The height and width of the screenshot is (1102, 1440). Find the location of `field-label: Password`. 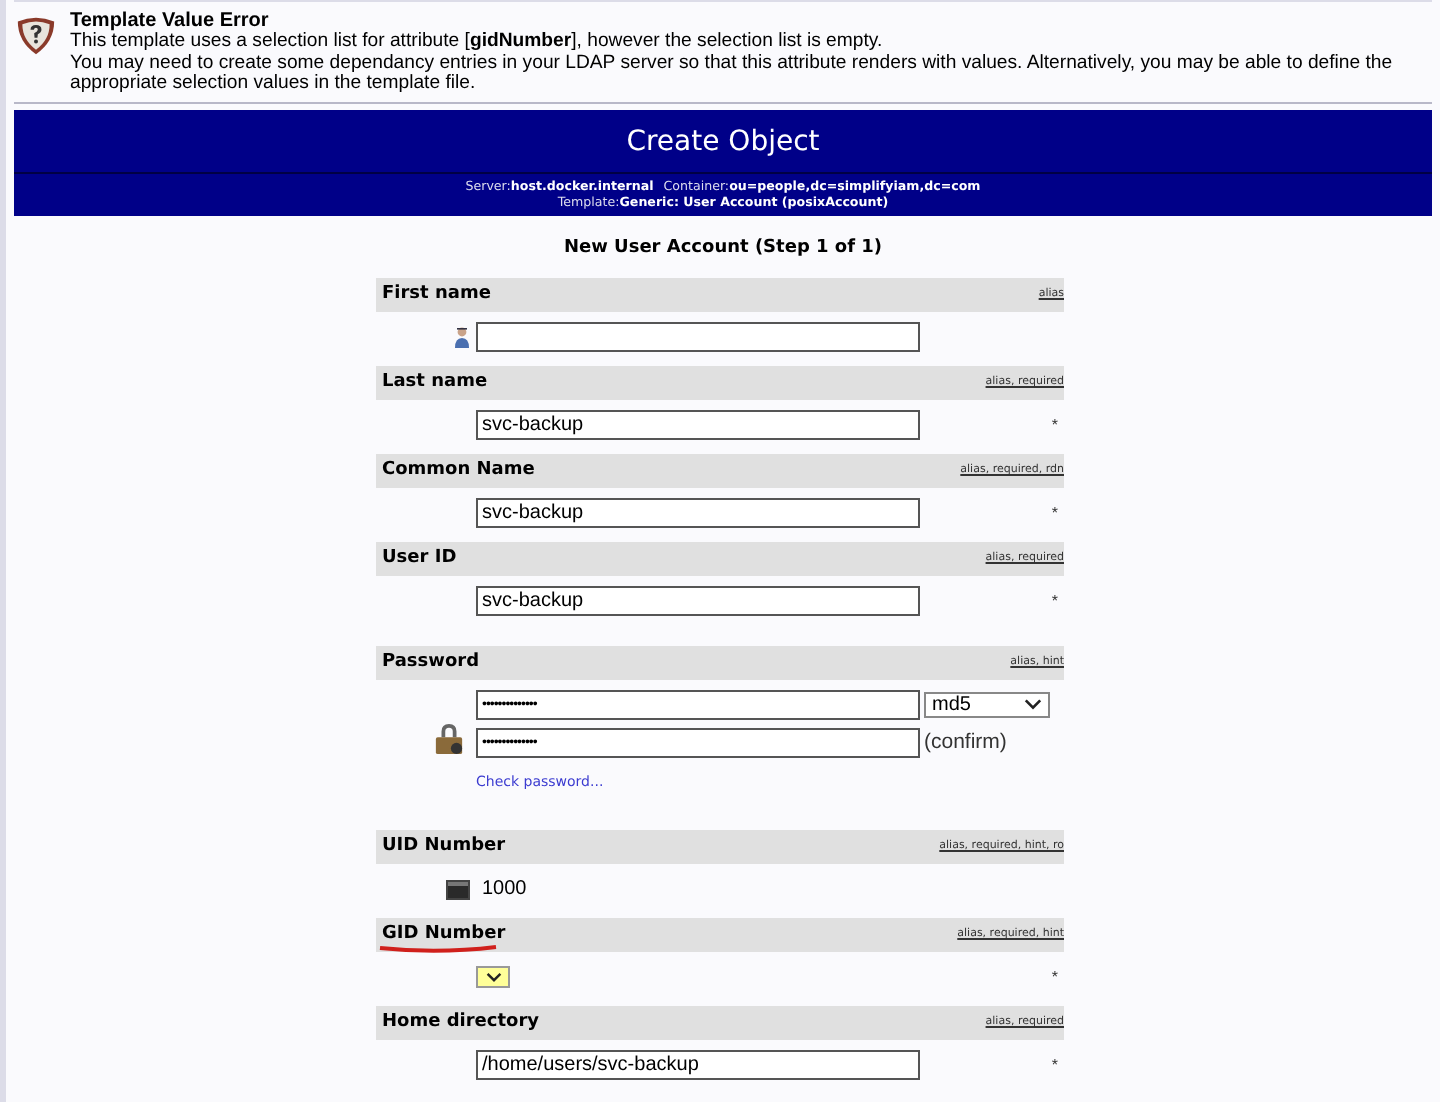

field-label: Password is located at coordinates (431, 662).